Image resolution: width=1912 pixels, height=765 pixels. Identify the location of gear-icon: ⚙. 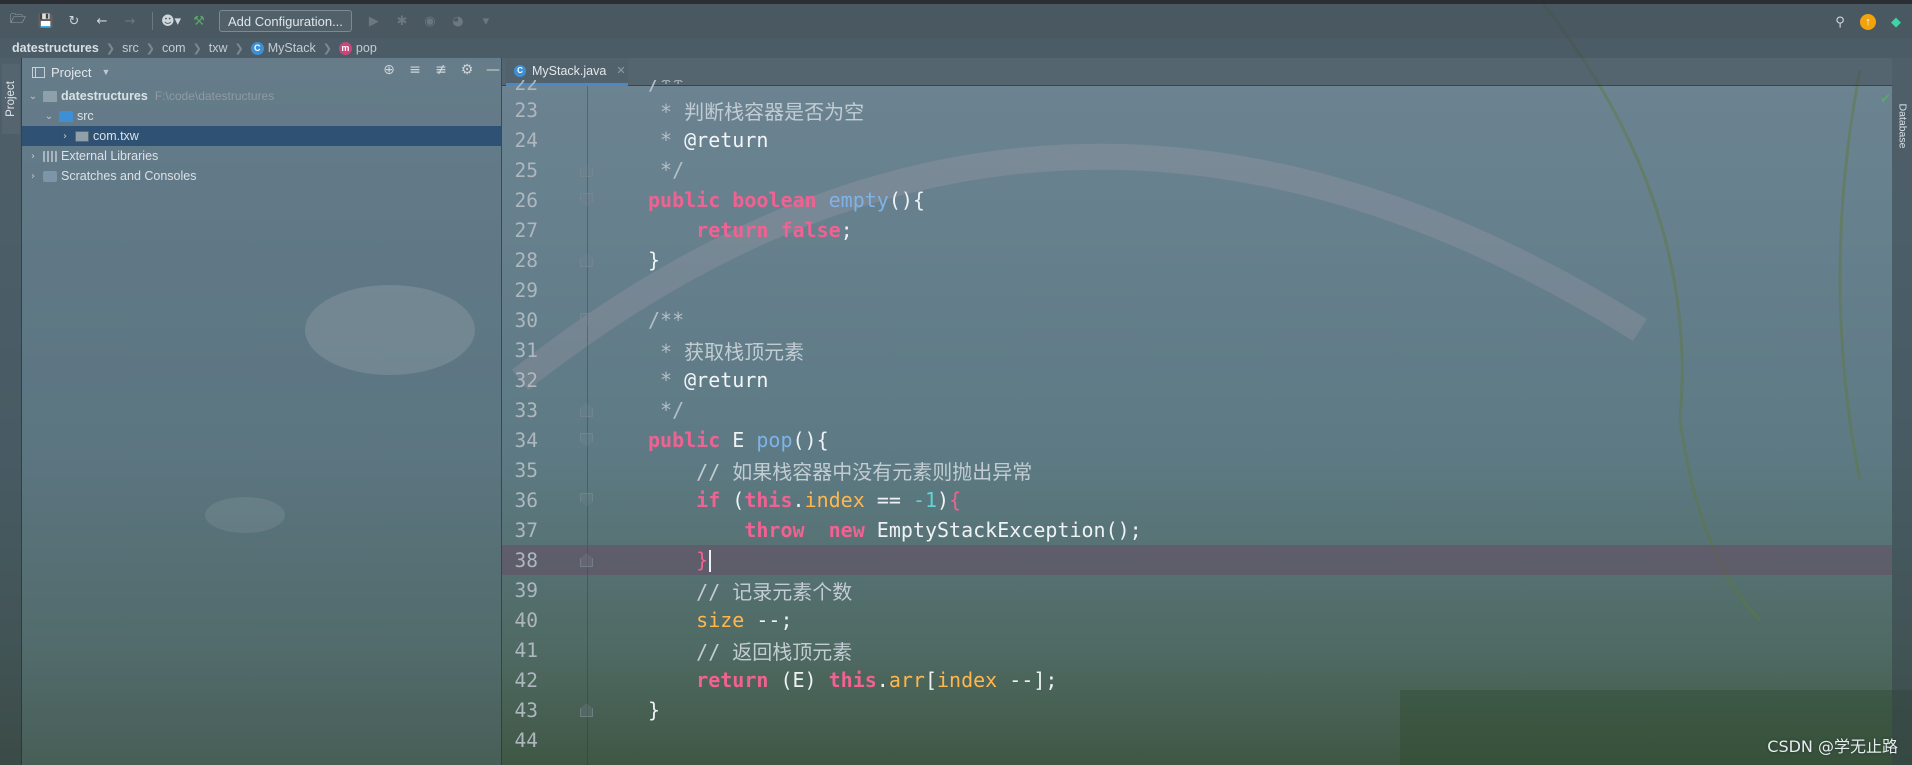
(467, 70).